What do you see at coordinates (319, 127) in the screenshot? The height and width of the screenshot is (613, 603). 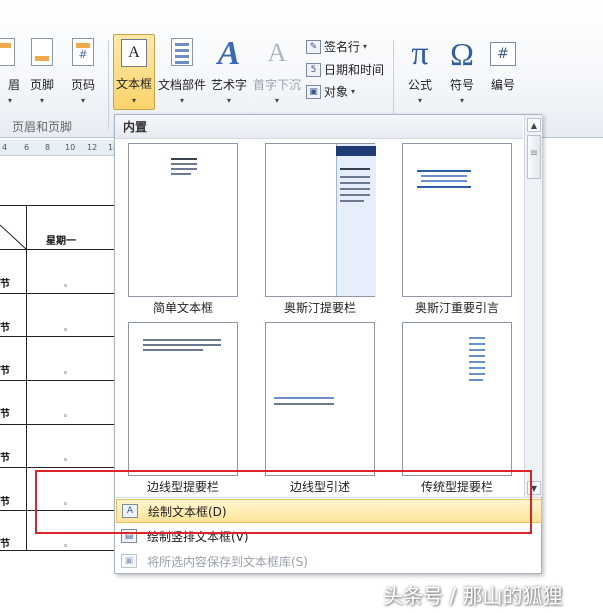 I see `gallery-section-header: 内置` at bounding box center [319, 127].